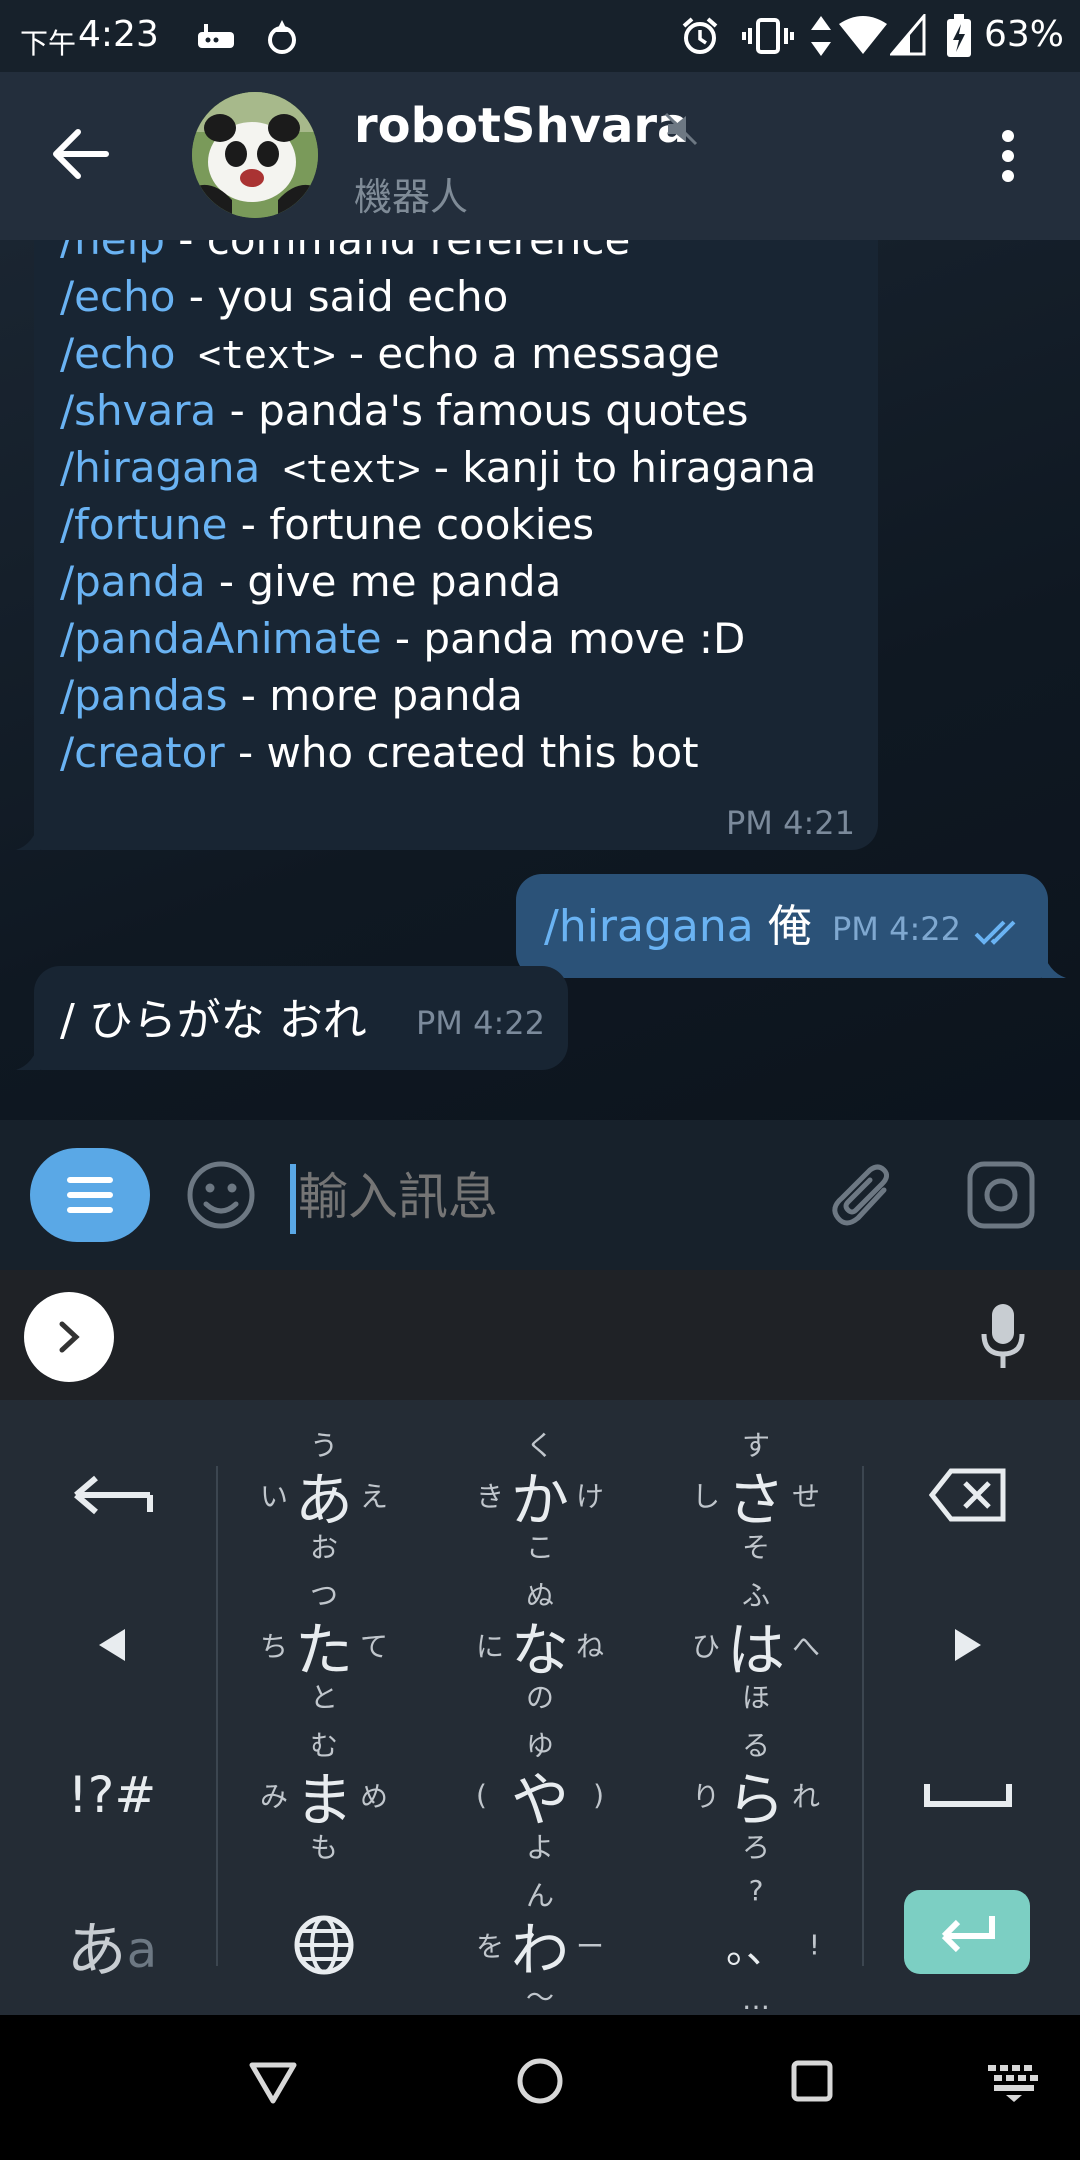 This screenshot has width=1080, height=2160. What do you see at coordinates (540, 1745) in the screenshot?
I see `kana-up: ゆ` at bounding box center [540, 1745].